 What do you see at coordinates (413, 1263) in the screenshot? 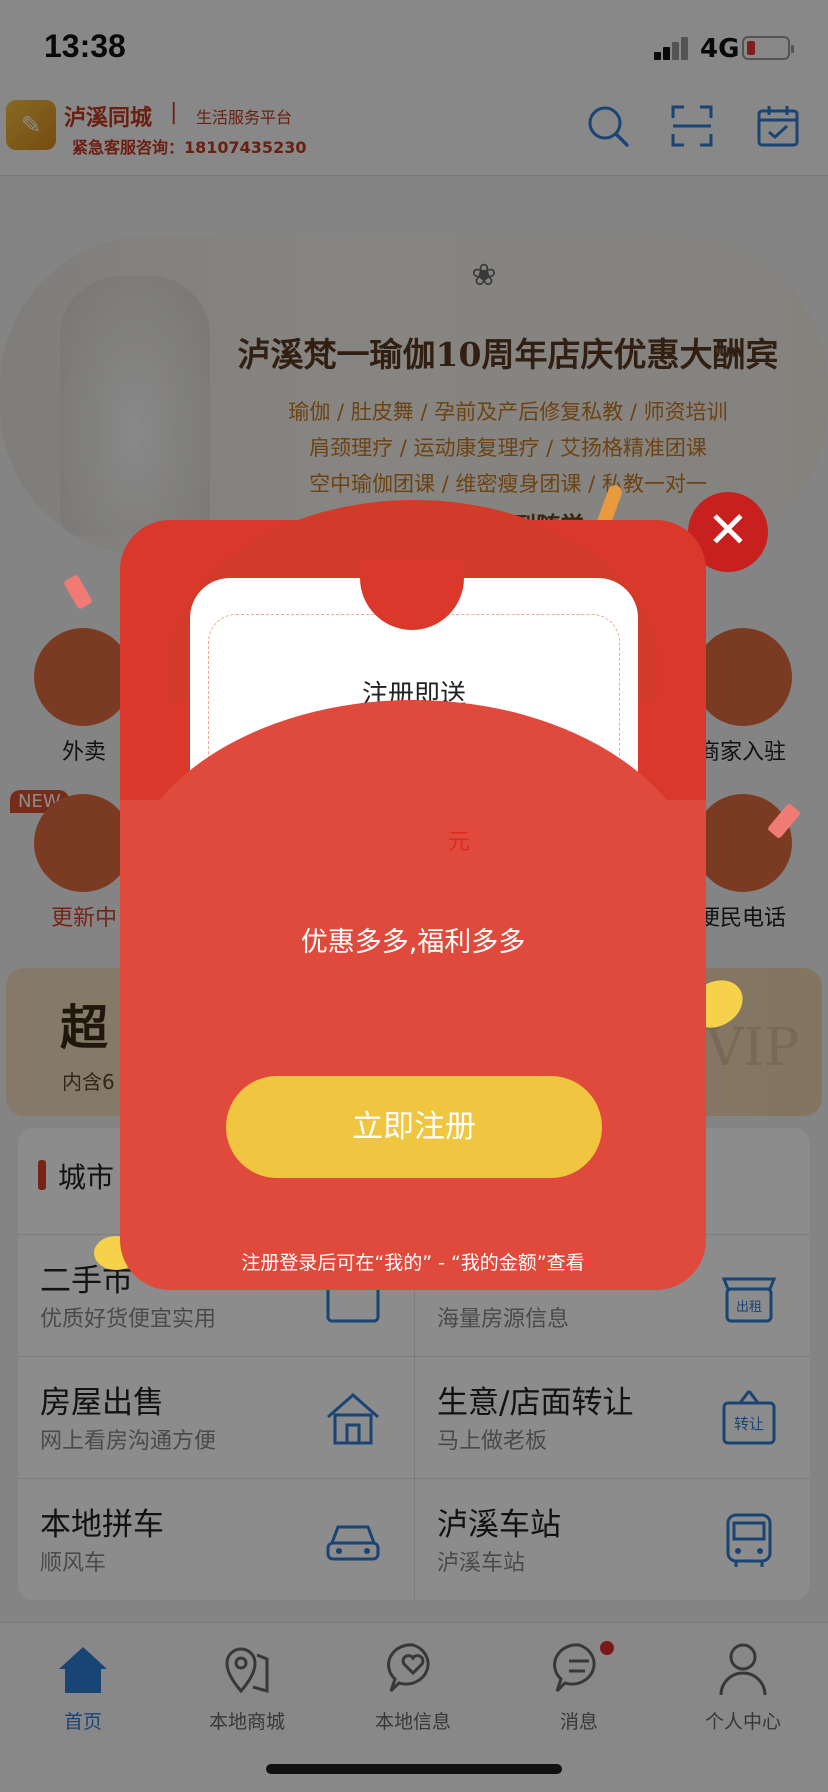
I see `popup-note: 注册登录后可在“我的” - “我的金额”查看` at bounding box center [413, 1263].